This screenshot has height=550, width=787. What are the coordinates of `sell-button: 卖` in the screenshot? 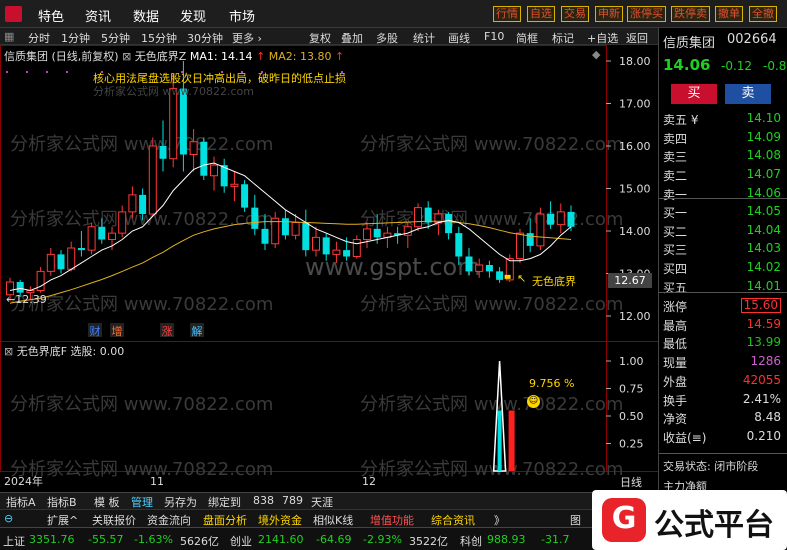 It's located at (748, 94).